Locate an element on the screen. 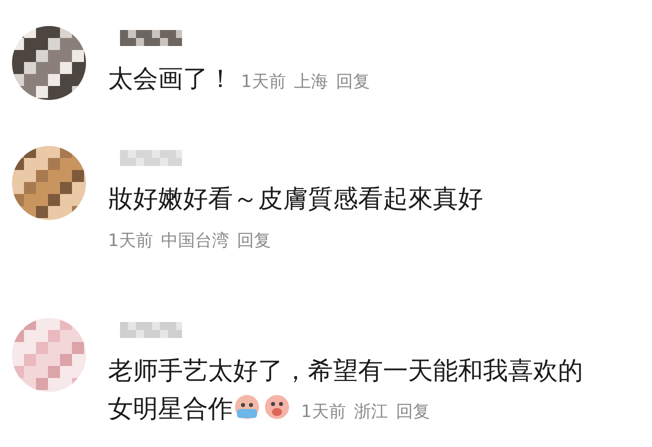 The image size is (652, 447). comment-location: 中国台湾 is located at coordinates (194, 241).